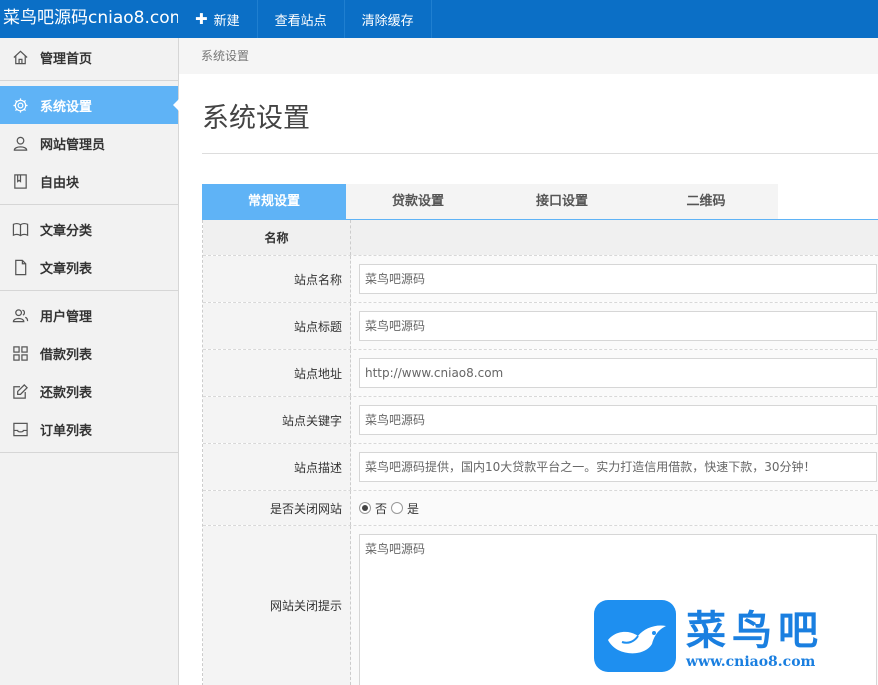  Describe the element at coordinates (277, 237) in the screenshot. I see `column-header-name: 名称` at that location.